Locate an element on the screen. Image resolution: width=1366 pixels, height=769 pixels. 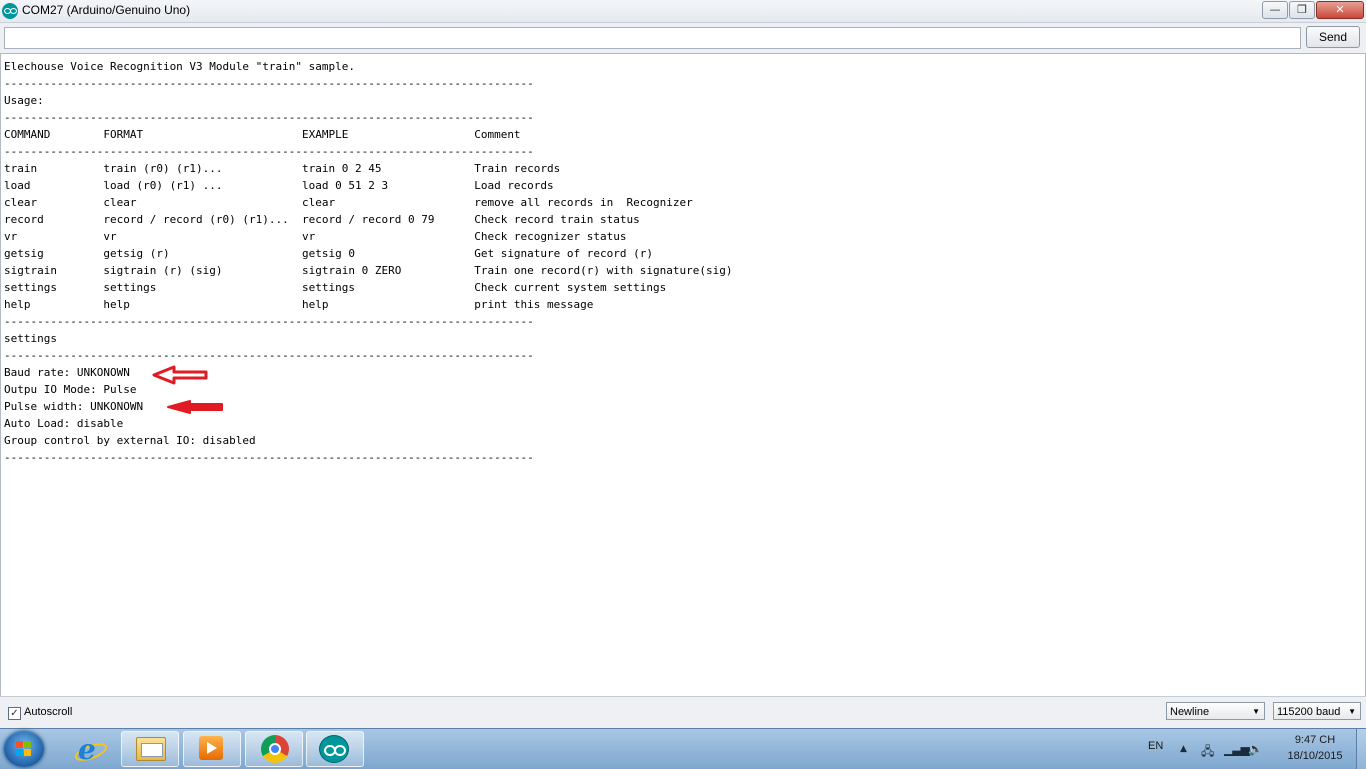
baud-rate-value: 115200 baud is located at coordinates (1309, 712).